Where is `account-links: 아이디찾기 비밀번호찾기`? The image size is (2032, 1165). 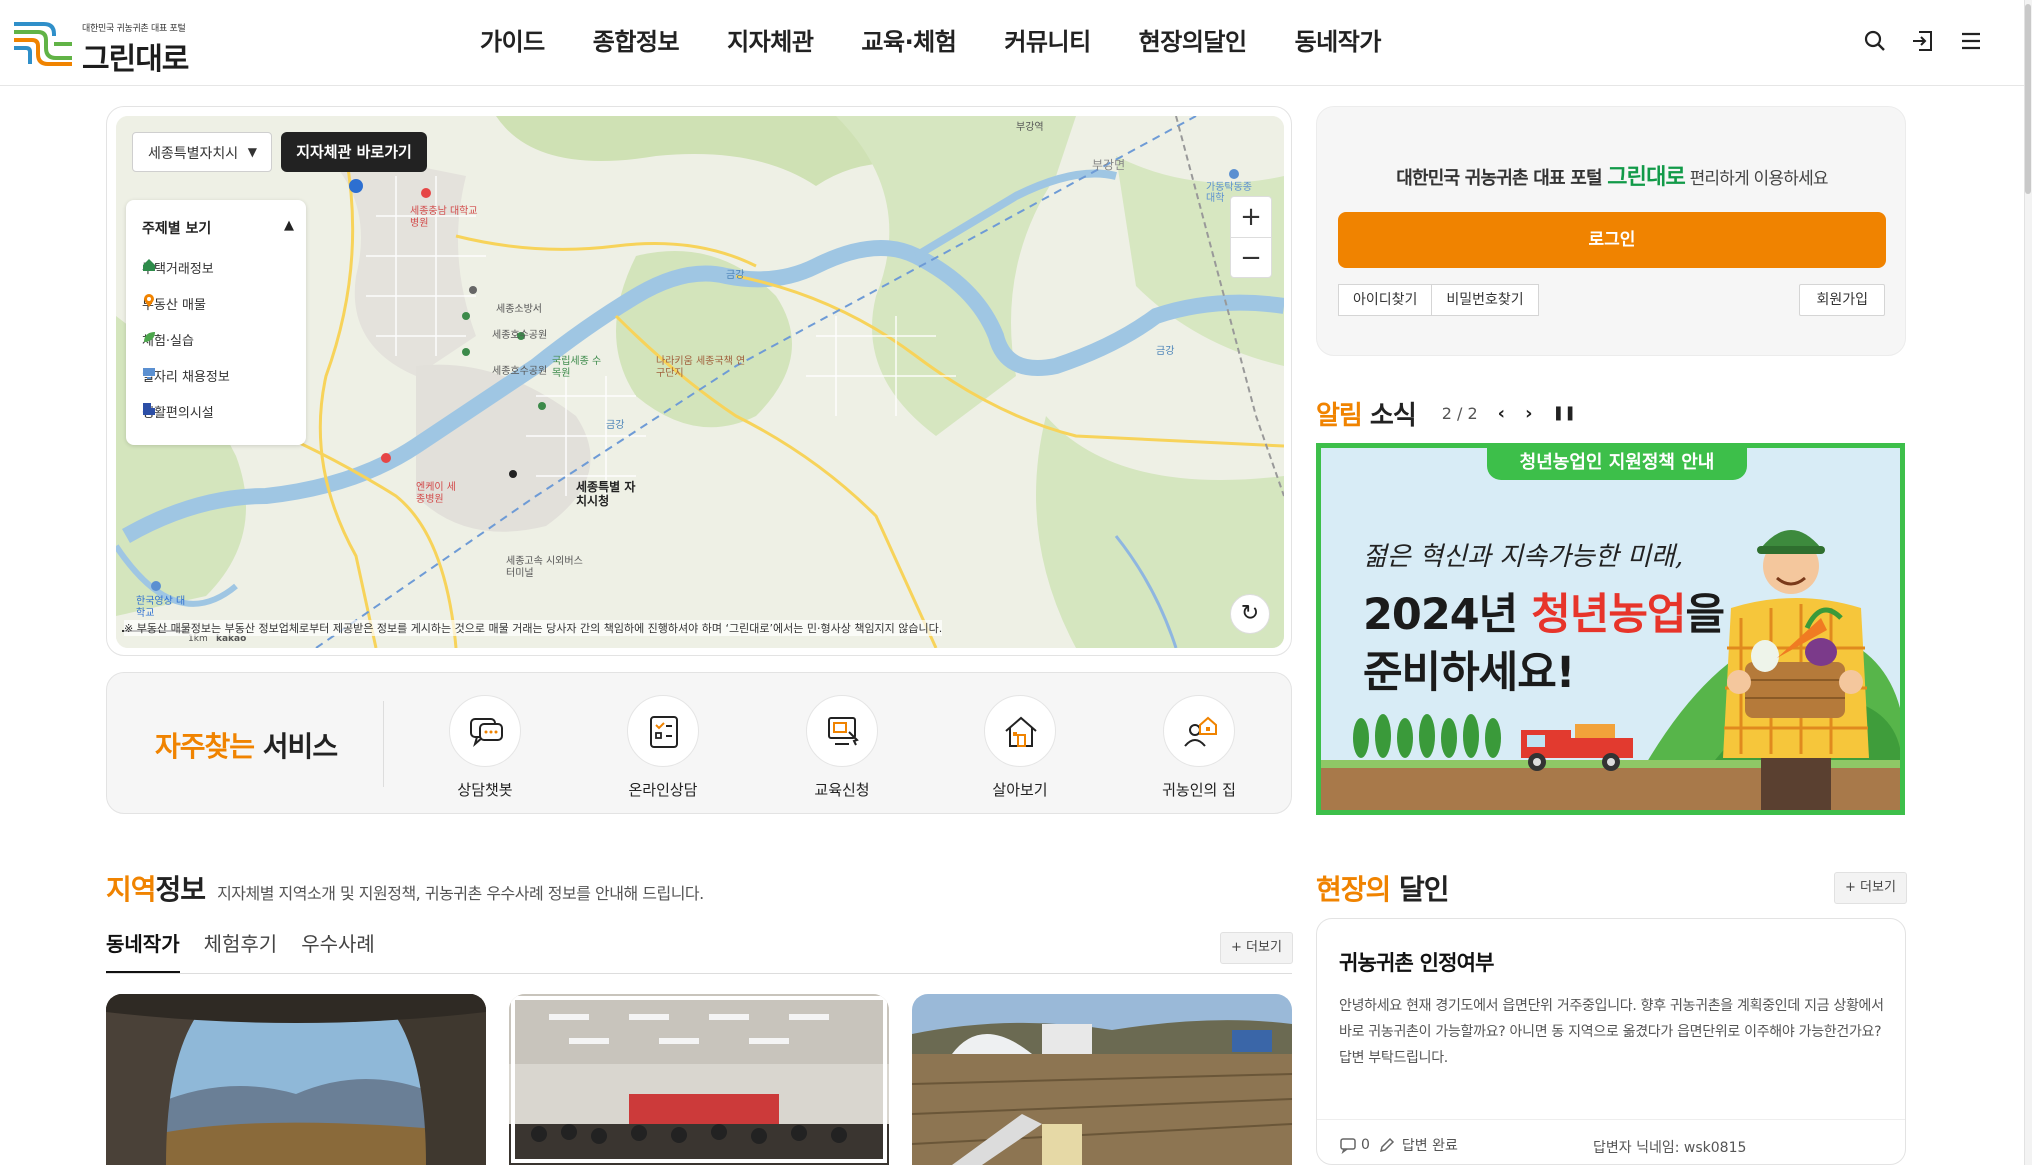
account-links: 아이디찾기 비밀번호찾기 is located at coordinates (1438, 300).